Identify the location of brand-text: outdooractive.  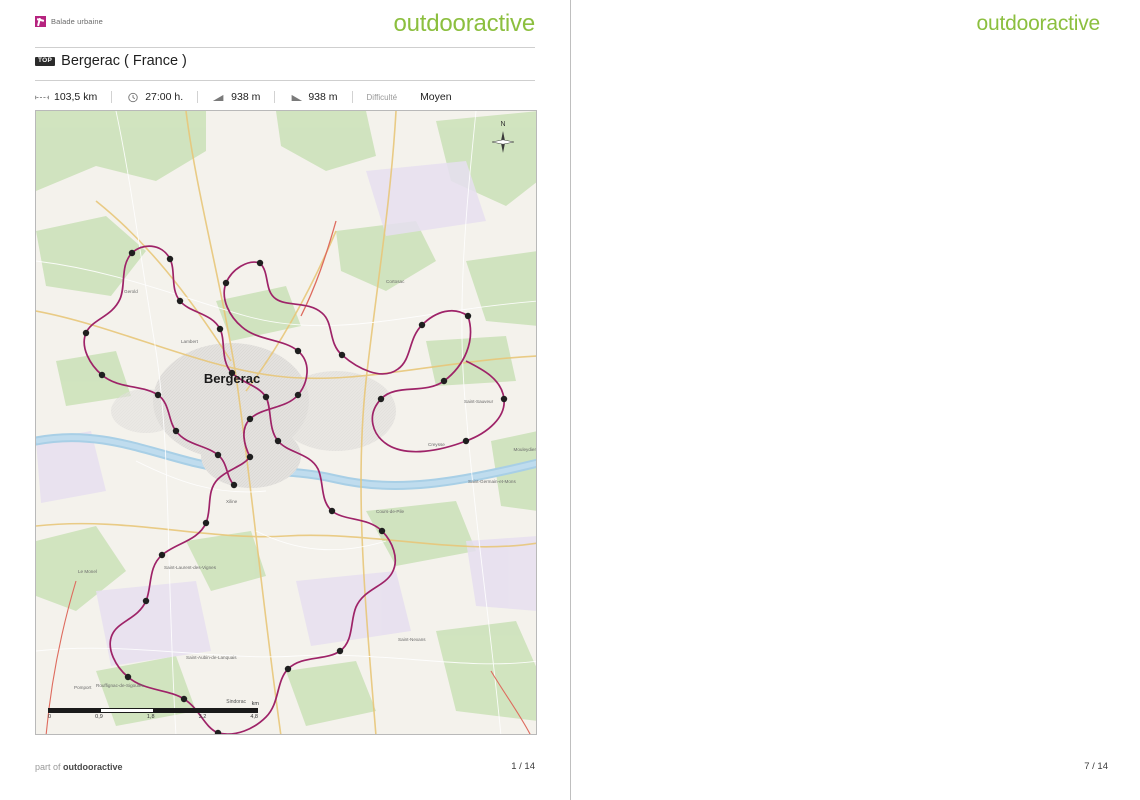
(464, 23).